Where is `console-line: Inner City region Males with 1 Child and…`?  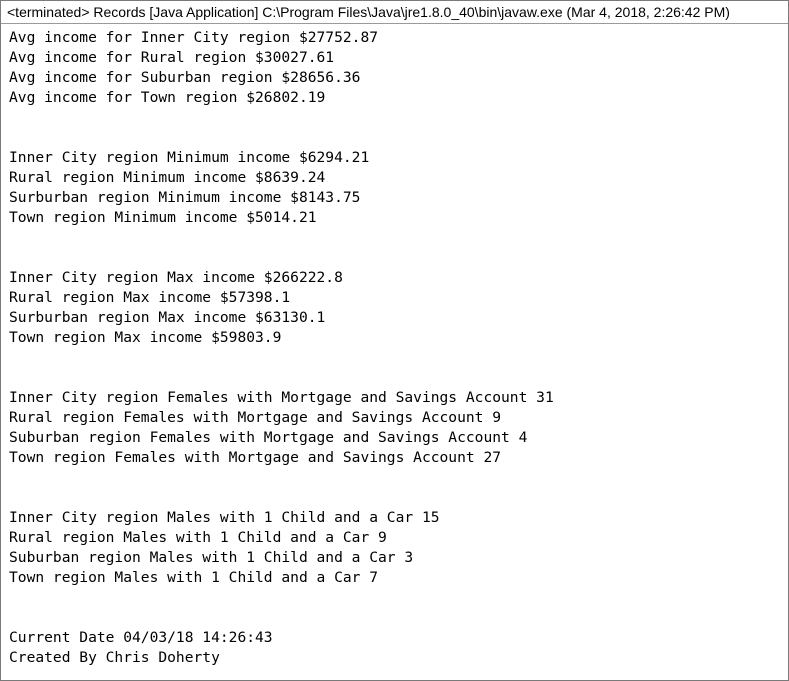
console-line: Inner City region Males with 1 Child and… is located at coordinates (224, 517).